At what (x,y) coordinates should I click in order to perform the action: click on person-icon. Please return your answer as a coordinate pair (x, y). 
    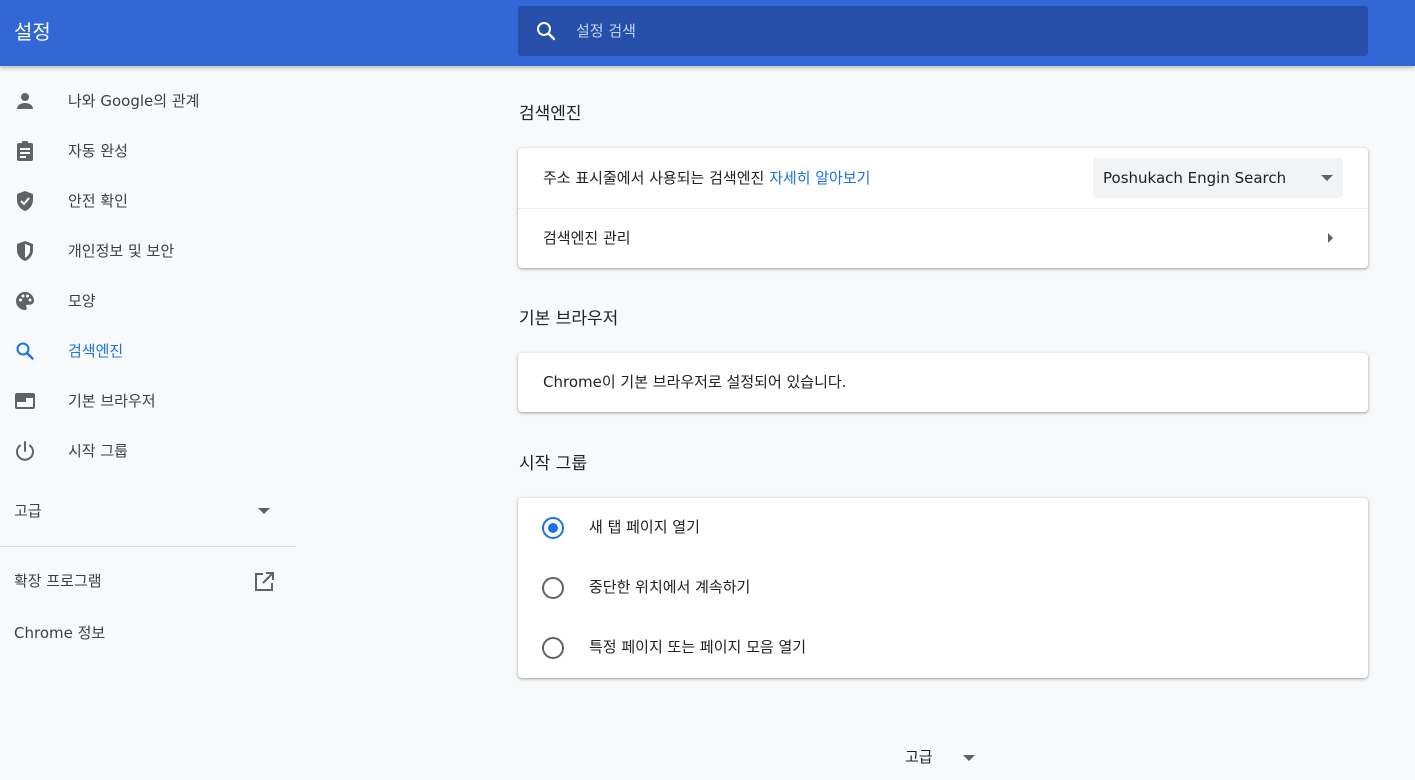
    Looking at the image, I should click on (25, 101).